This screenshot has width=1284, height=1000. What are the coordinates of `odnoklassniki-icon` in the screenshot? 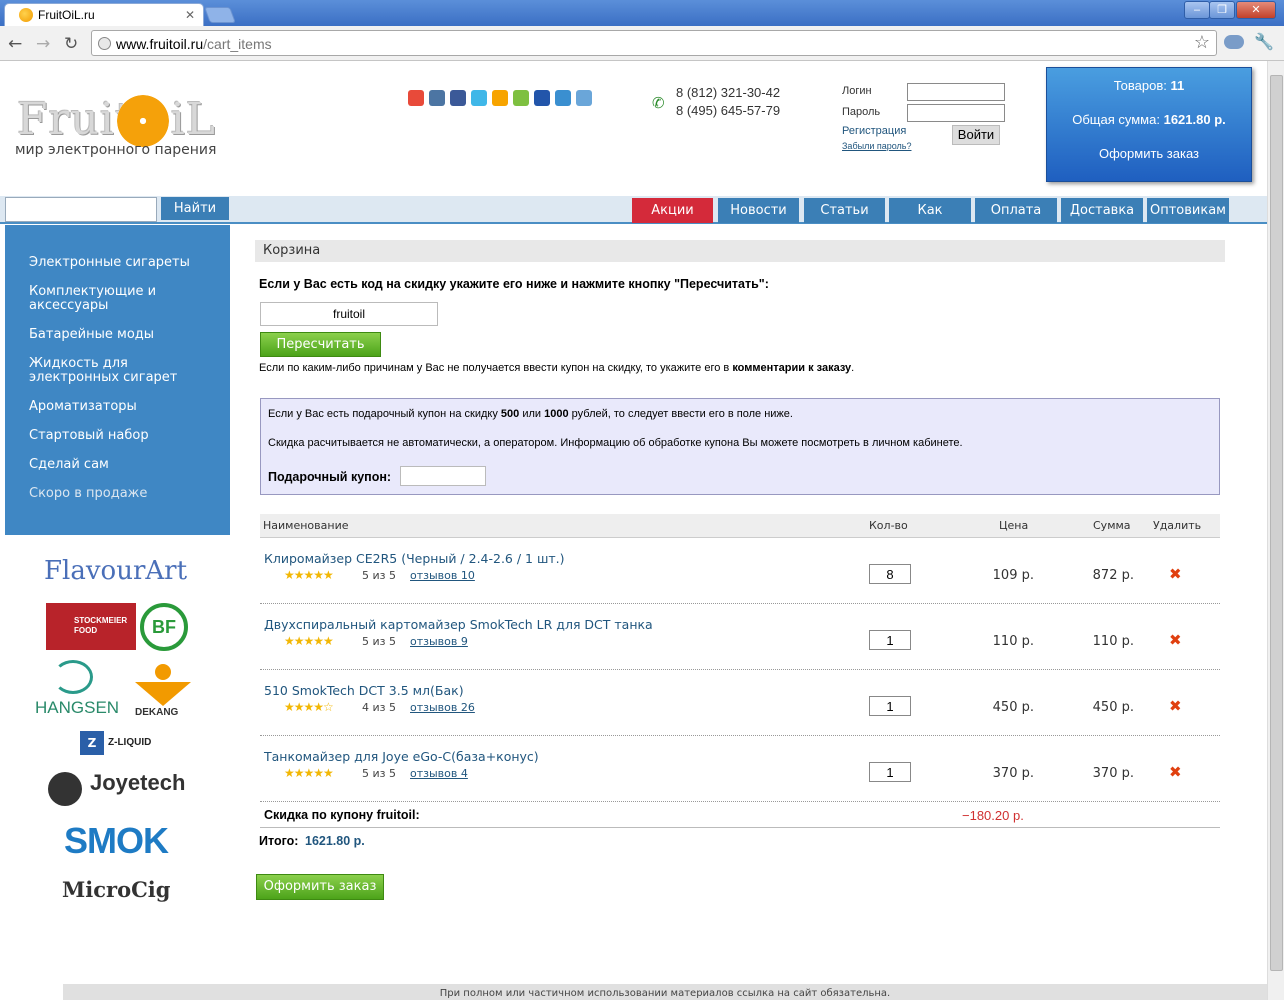 It's located at (500, 98).